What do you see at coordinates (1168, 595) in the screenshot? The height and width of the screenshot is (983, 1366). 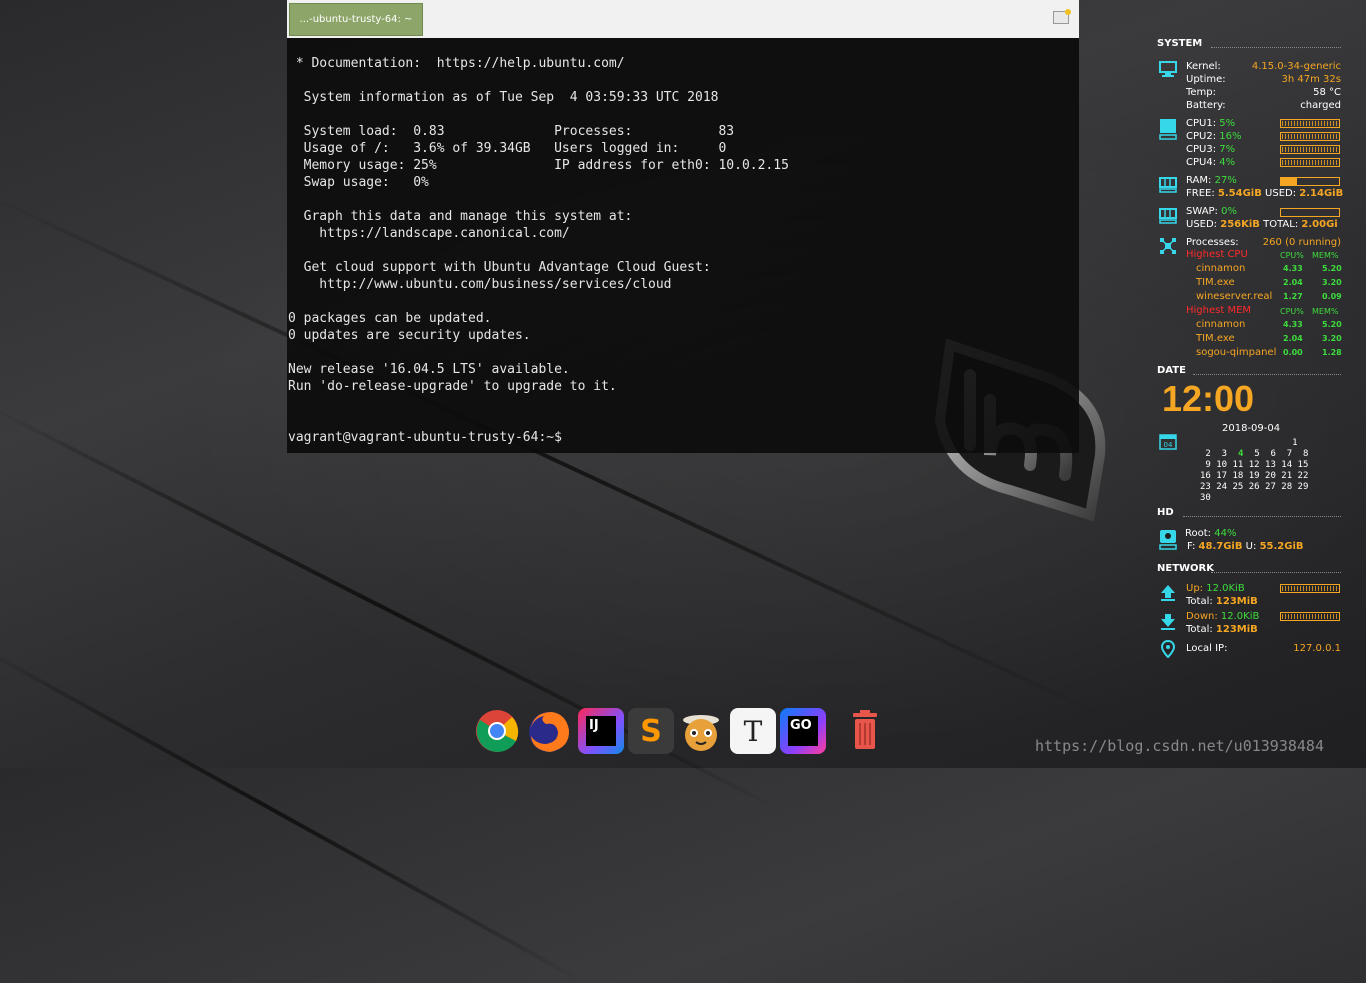 I see `upload-icon` at bounding box center [1168, 595].